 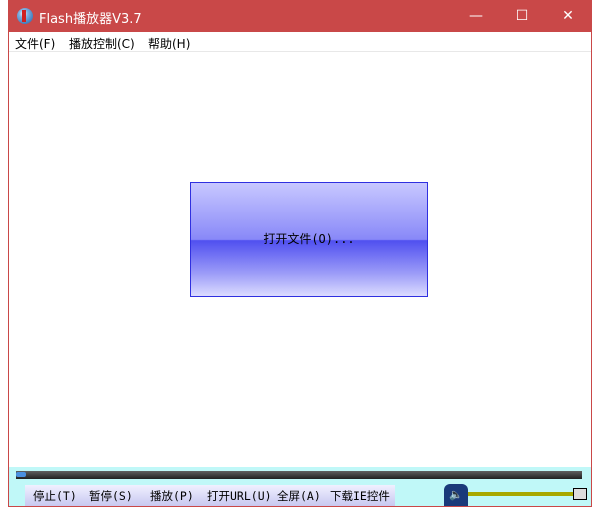 What do you see at coordinates (521, 494) in the screenshot?
I see `volume-slider` at bounding box center [521, 494].